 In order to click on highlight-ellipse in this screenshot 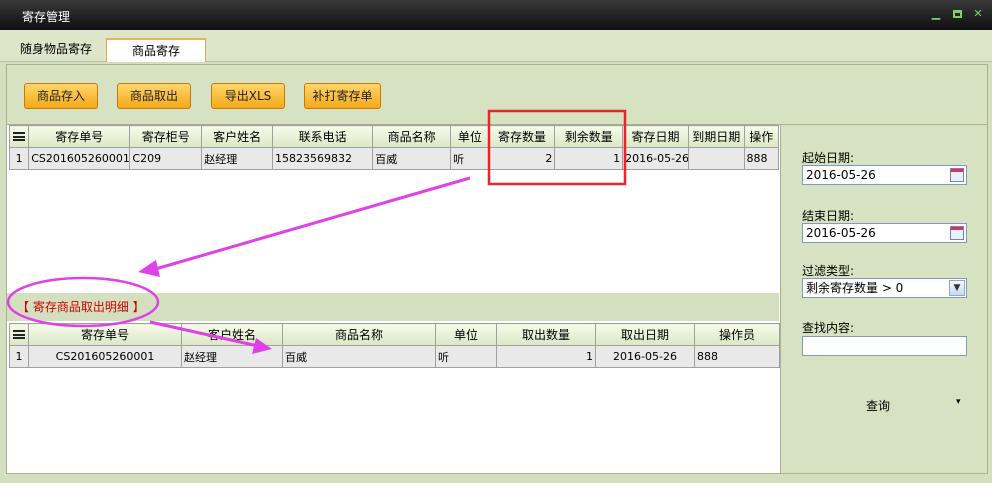, I will do `click(83, 302)`.